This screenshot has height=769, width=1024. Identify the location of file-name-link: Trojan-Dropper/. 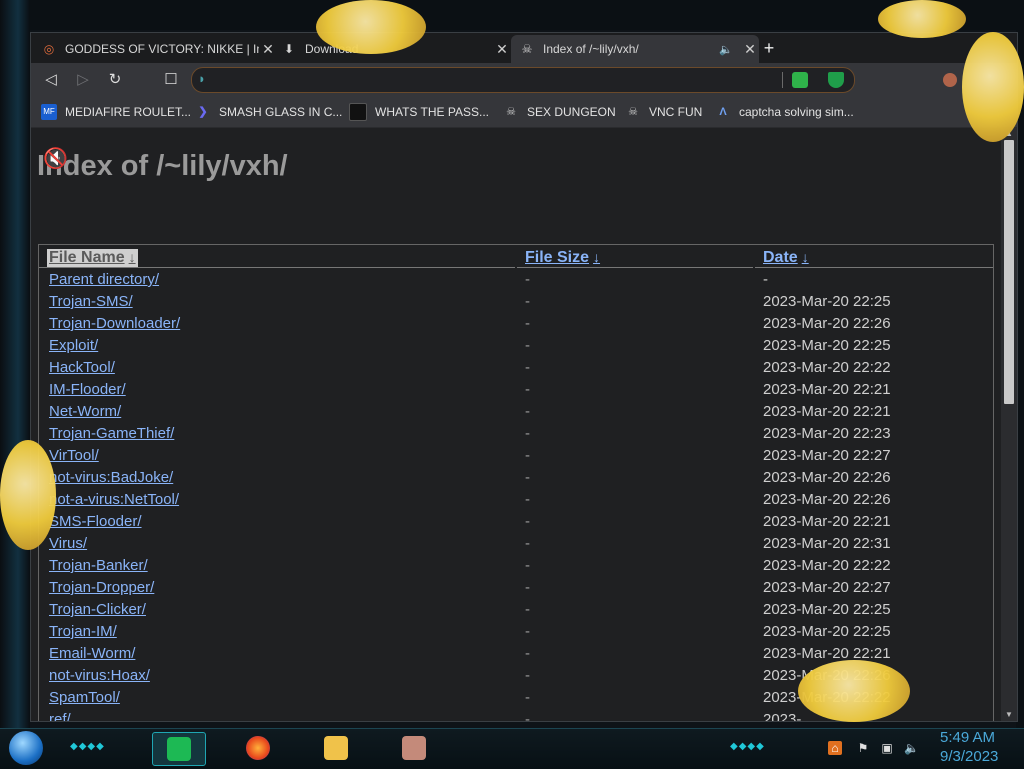
(101, 587).